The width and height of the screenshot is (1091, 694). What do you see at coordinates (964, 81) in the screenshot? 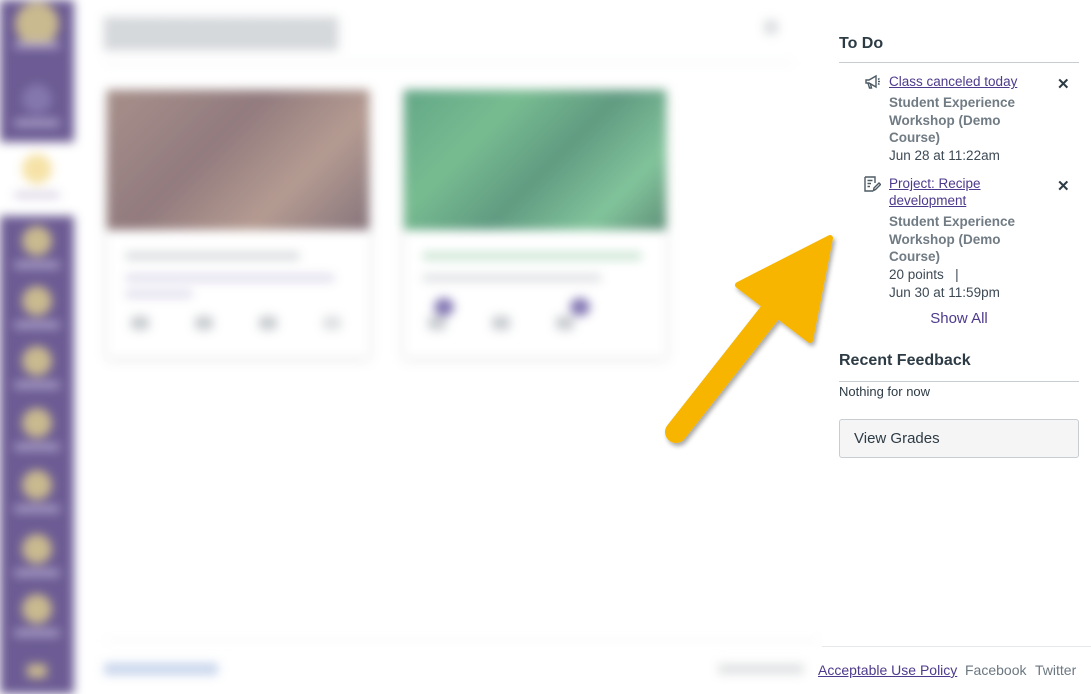
I see `todo-item-title-link: Class canceled today` at bounding box center [964, 81].